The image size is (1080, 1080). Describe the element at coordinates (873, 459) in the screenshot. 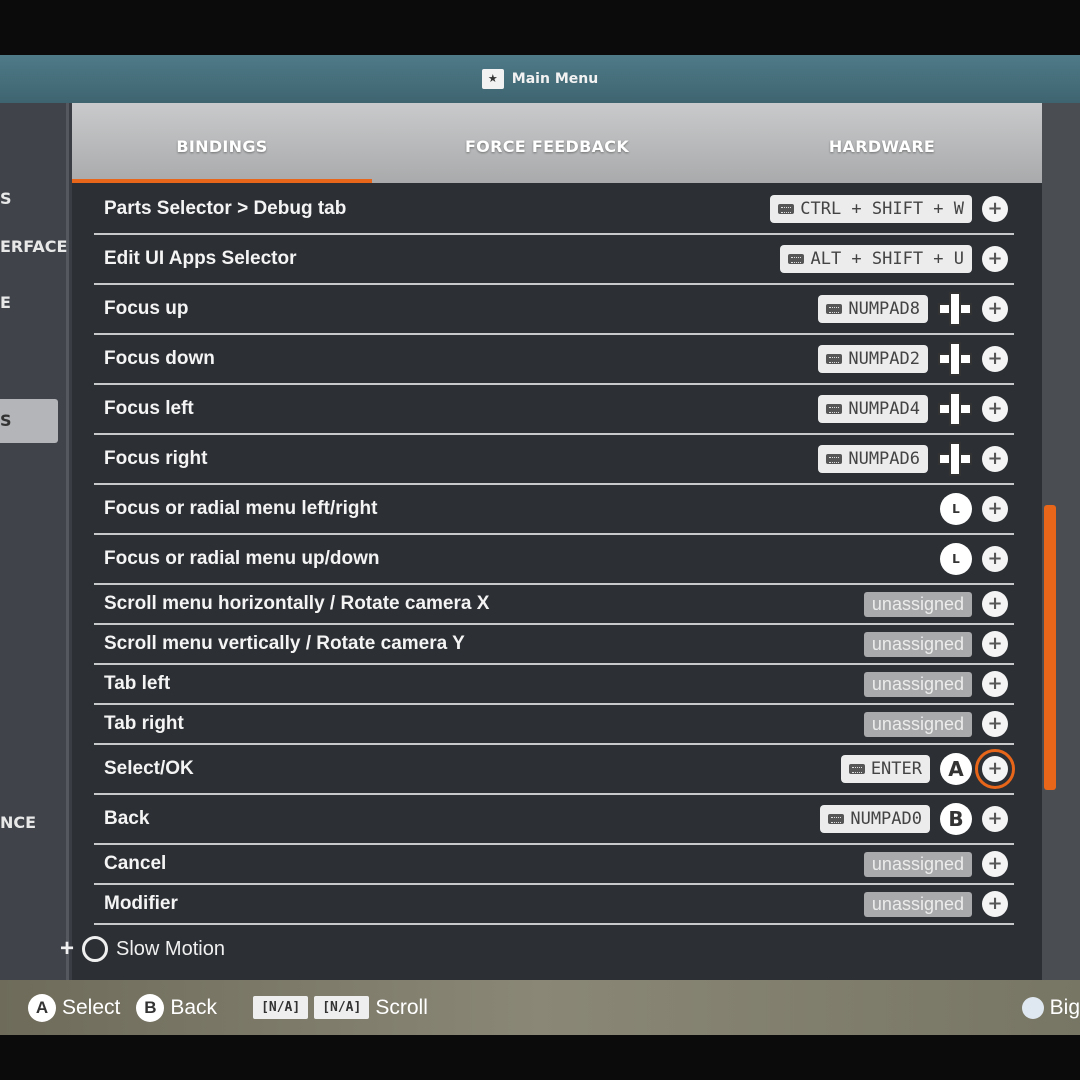

I see `keyboard-binding: NUMPAD6` at that location.